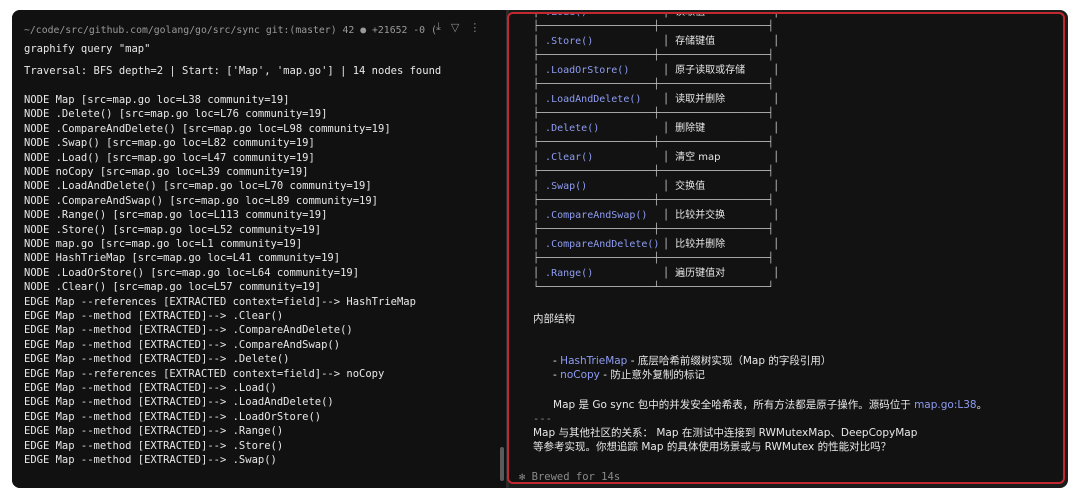 The width and height of the screenshot is (1080, 498). What do you see at coordinates (656, 71) in the screenshot?
I see `table-row: │ .LoadOrStore() │ 原子读取或存储 │` at bounding box center [656, 71].